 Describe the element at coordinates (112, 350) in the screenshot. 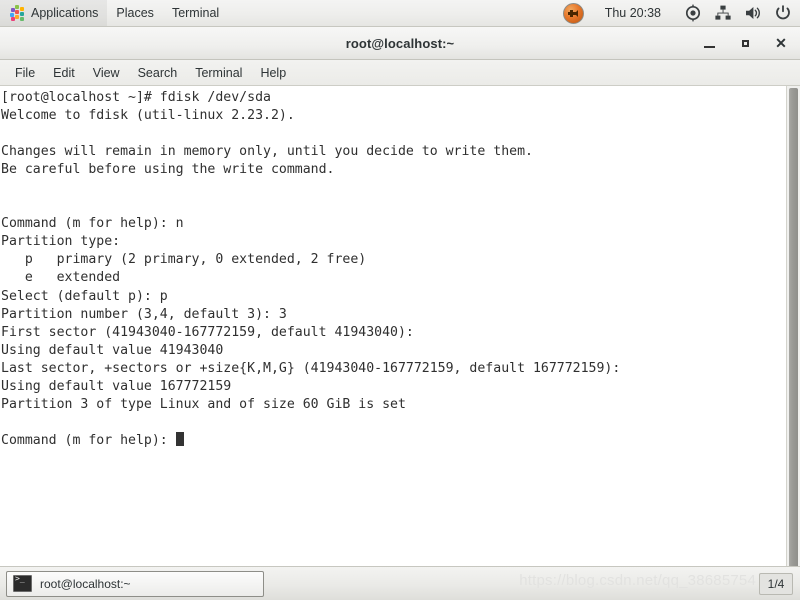

I see `terminal-line: Using default value 41943040` at that location.